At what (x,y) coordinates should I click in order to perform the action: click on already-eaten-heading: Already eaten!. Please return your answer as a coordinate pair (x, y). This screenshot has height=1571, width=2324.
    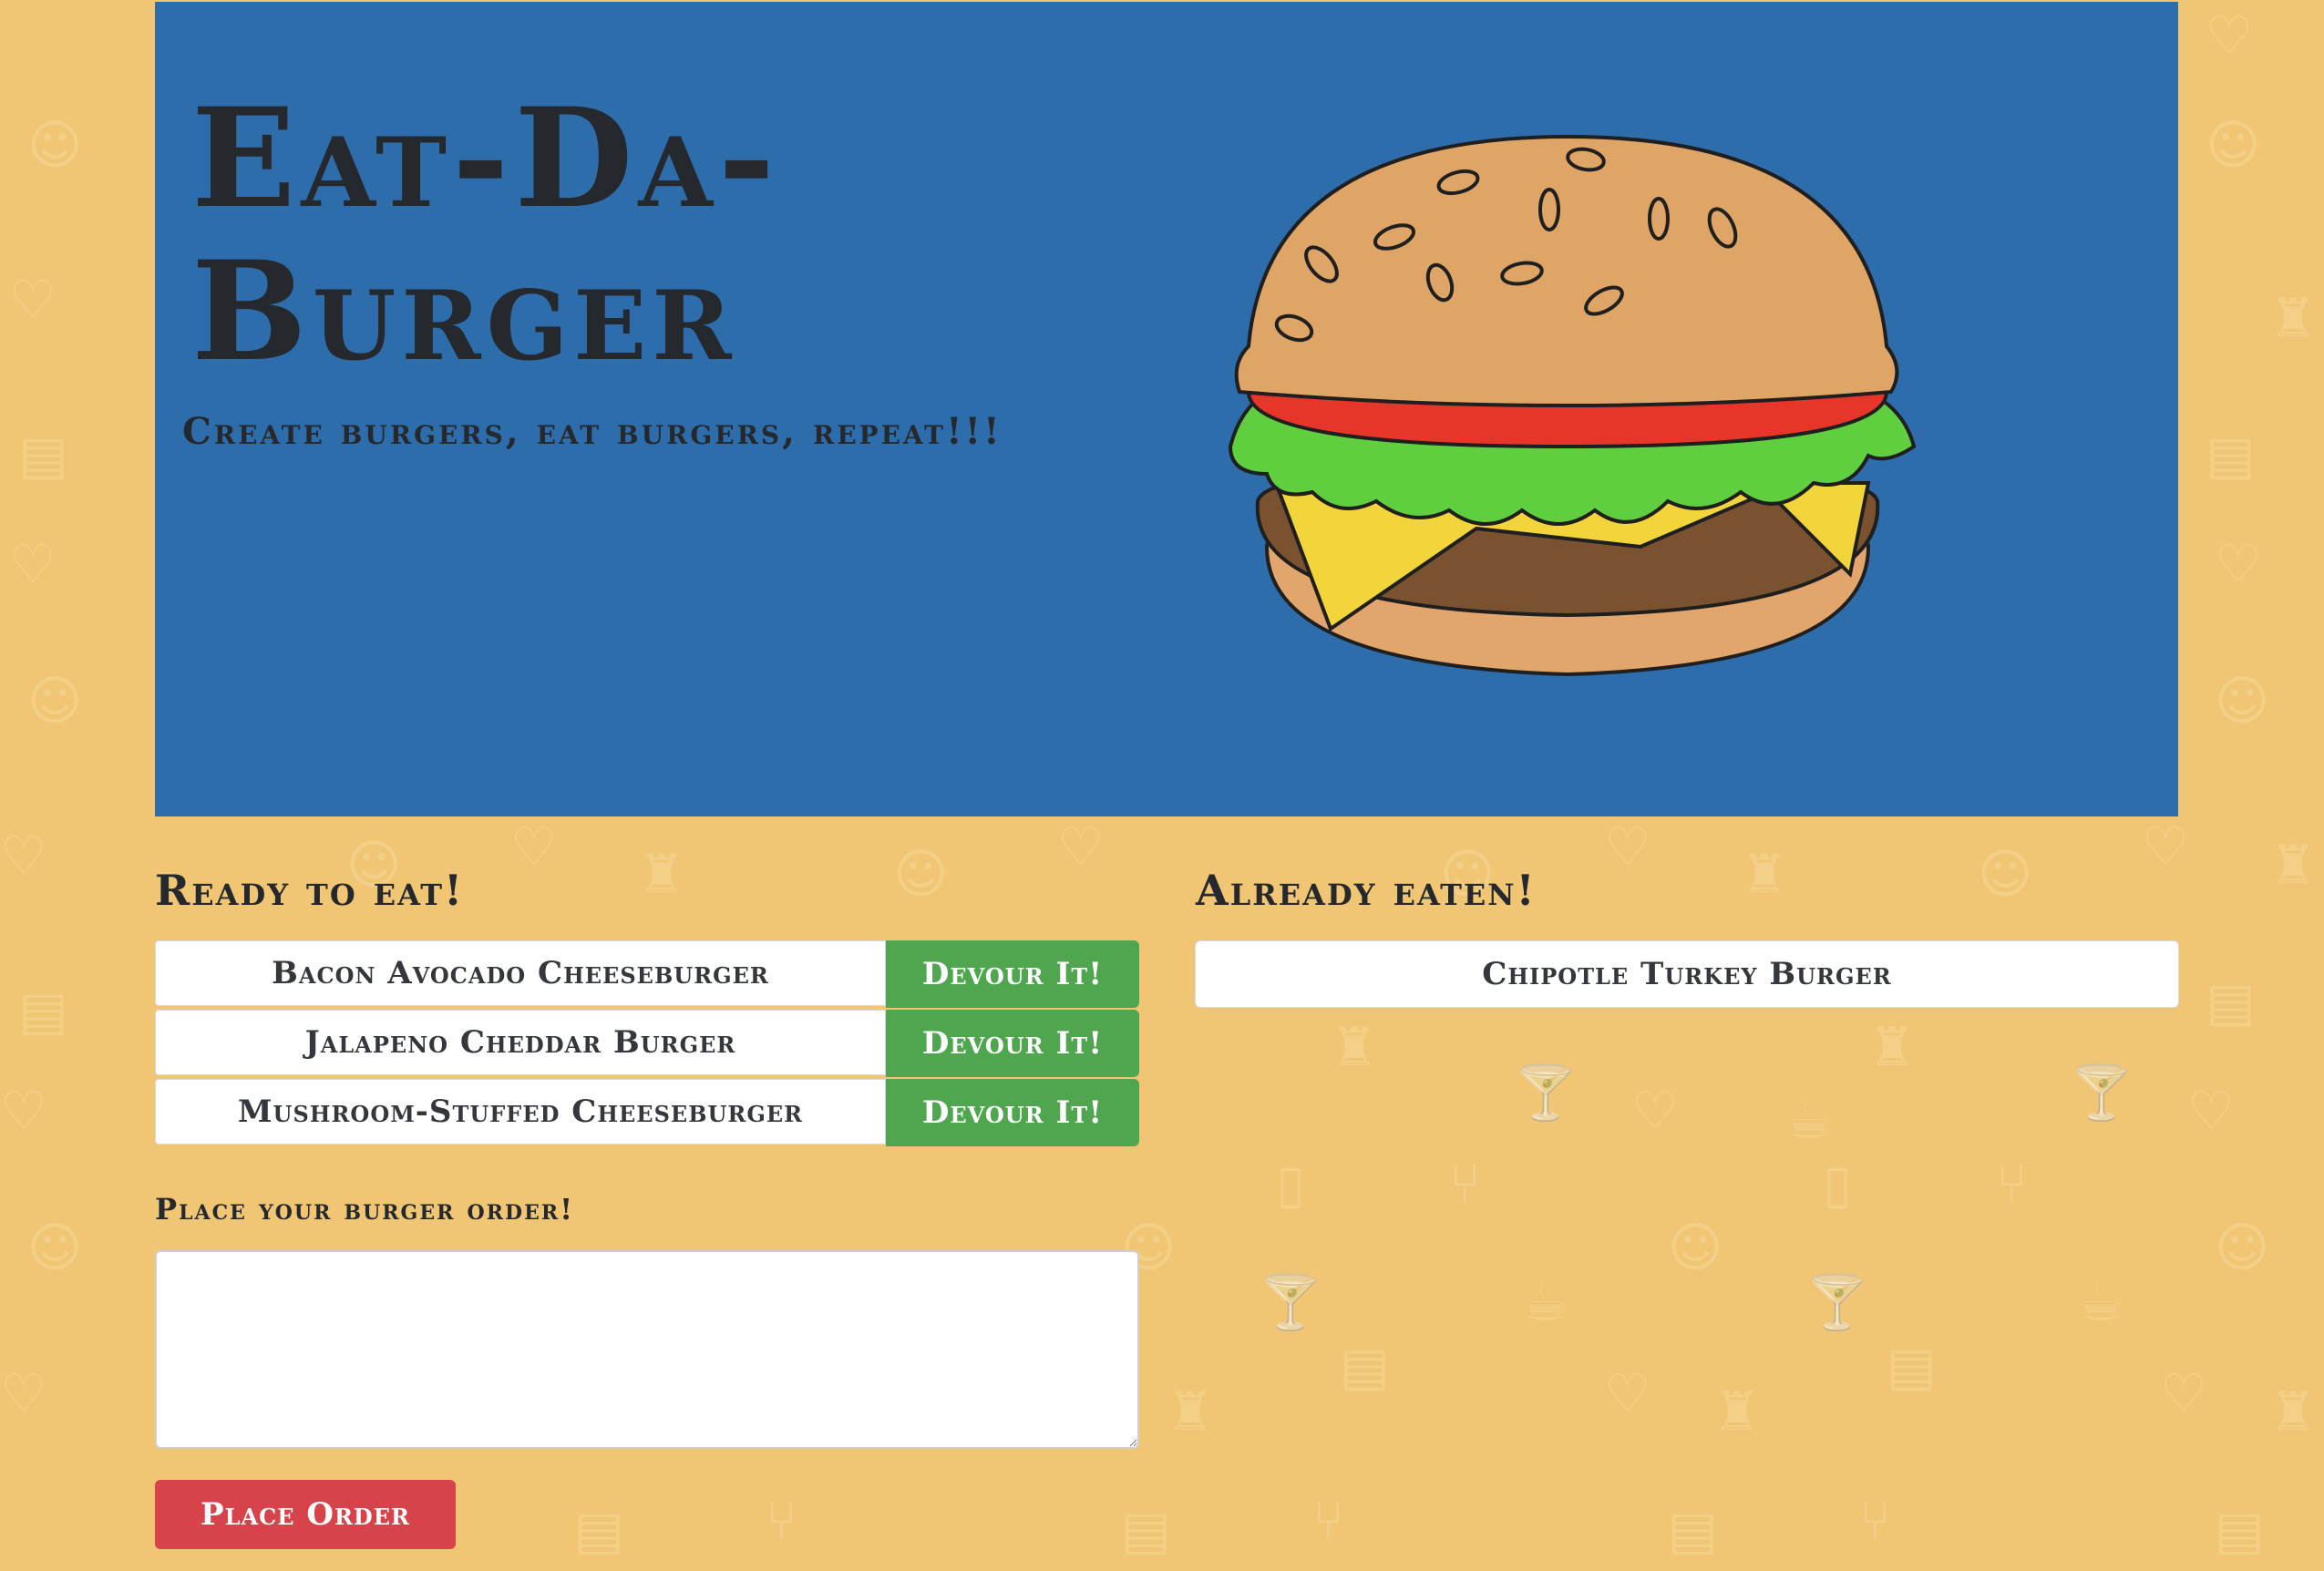
    Looking at the image, I should click on (1366, 890).